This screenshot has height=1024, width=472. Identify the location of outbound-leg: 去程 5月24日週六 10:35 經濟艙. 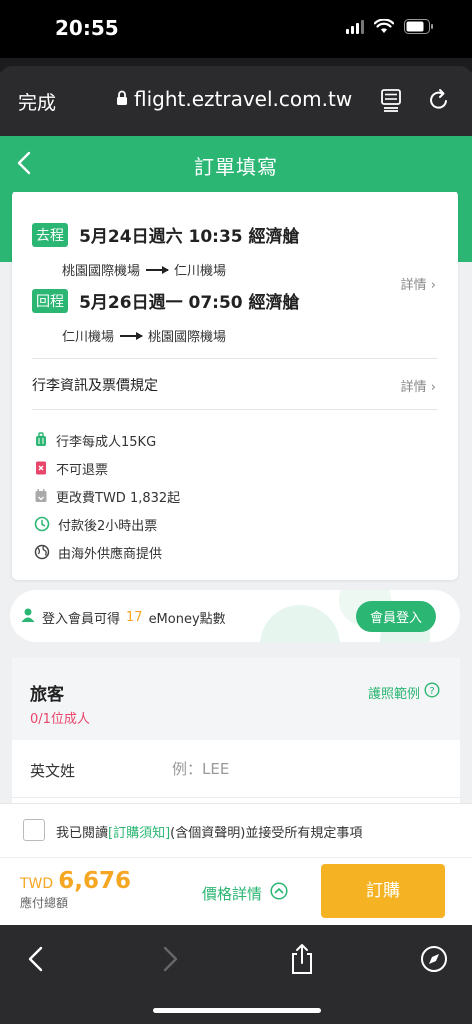
(166, 234).